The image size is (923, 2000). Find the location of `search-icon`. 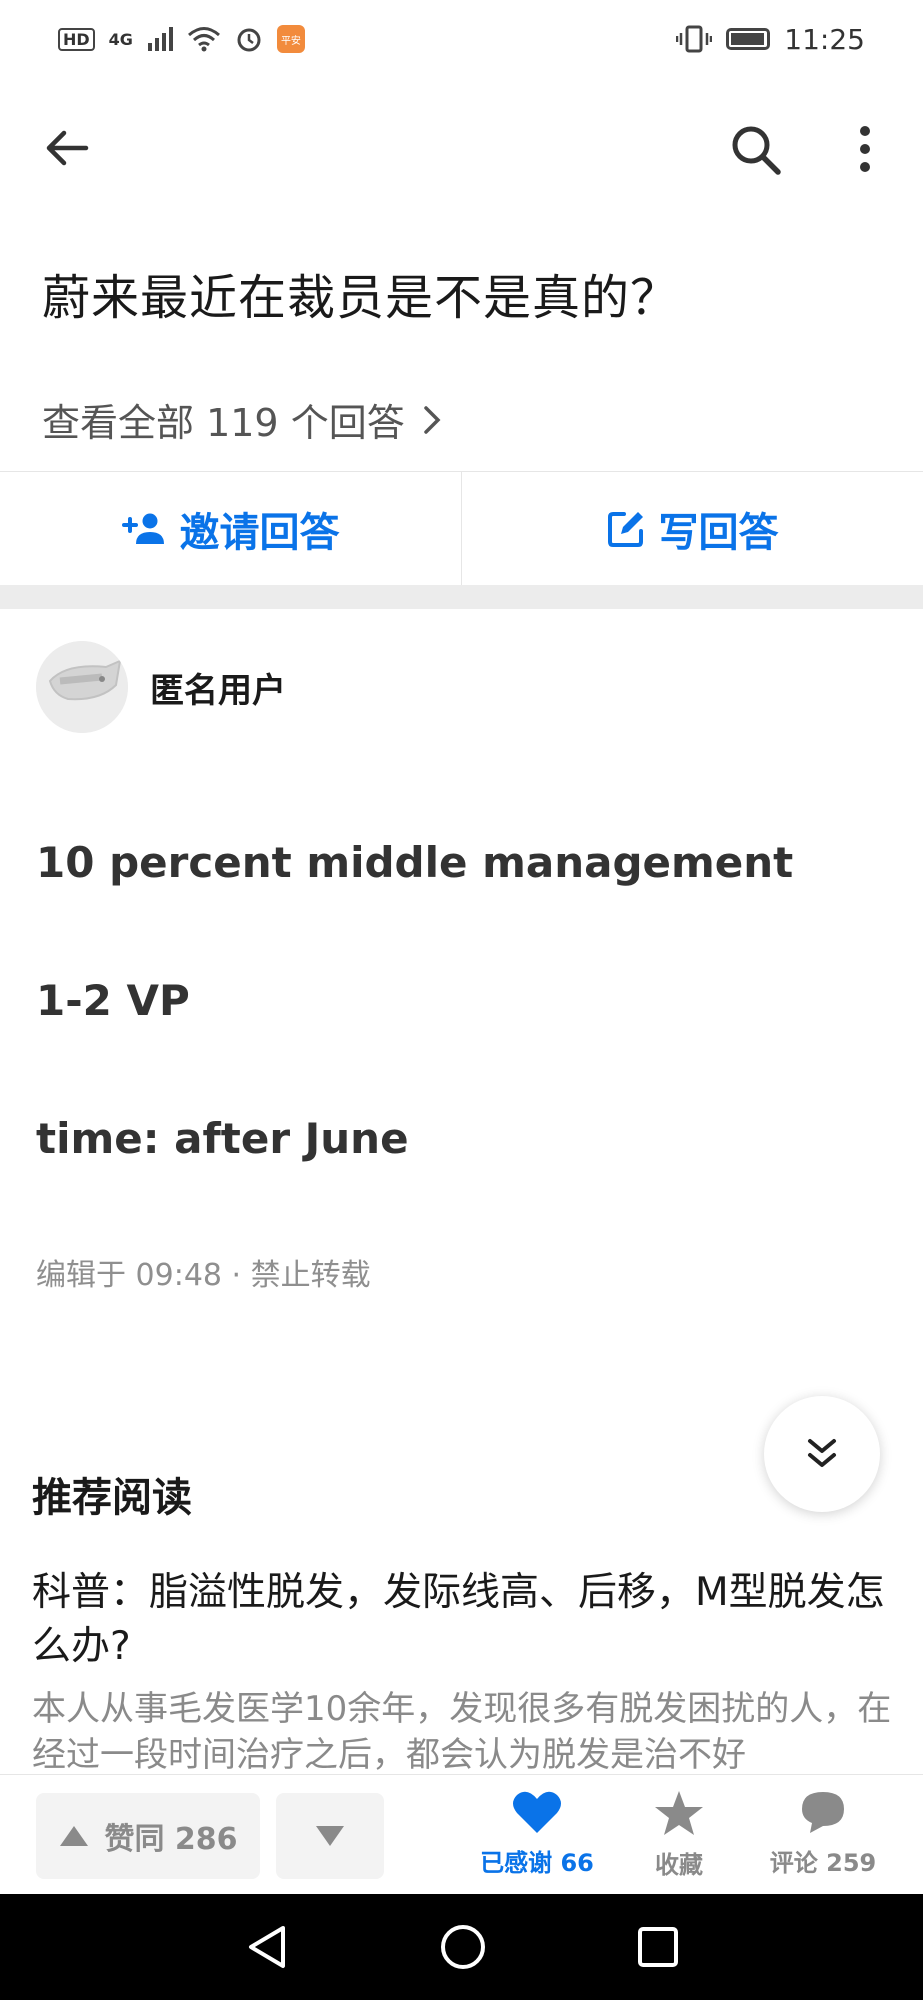

search-icon is located at coordinates (755, 149).